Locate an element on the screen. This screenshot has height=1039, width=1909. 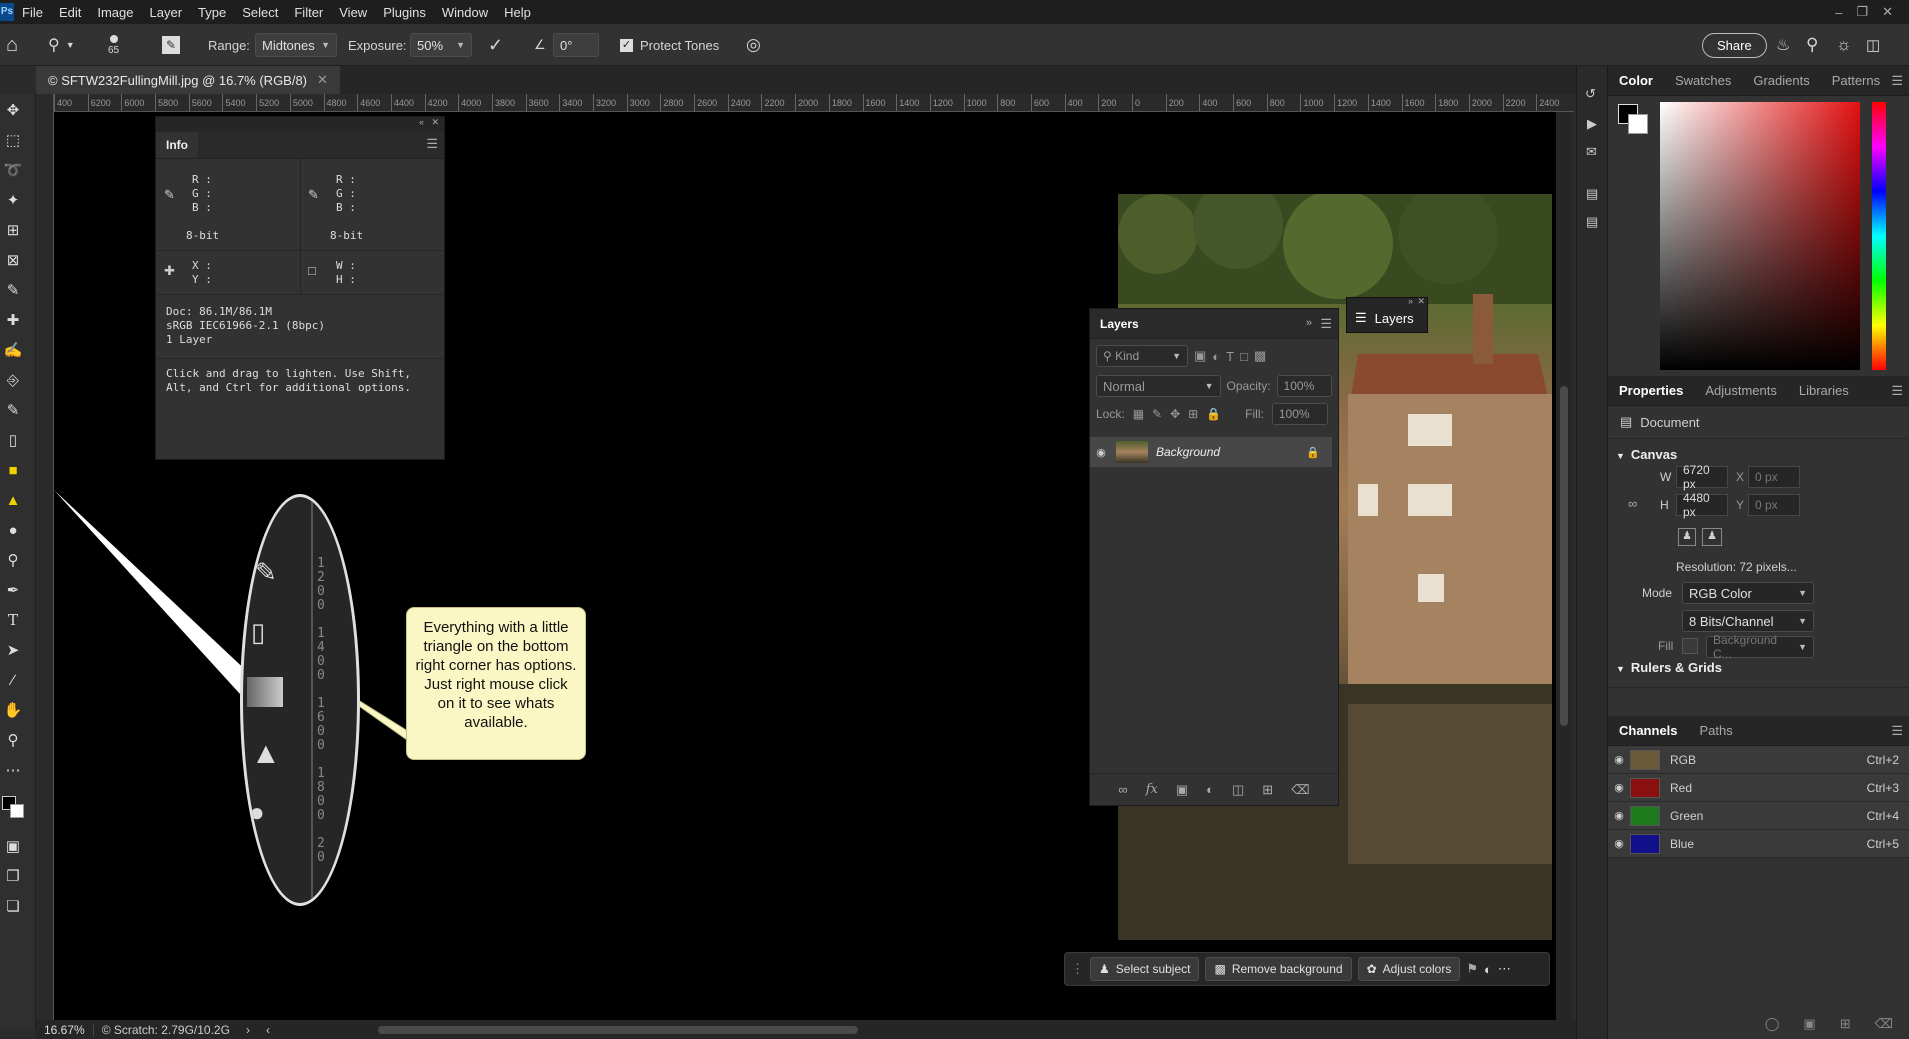
layer-comps-icon: ▤ is located at coordinates (1592, 194).